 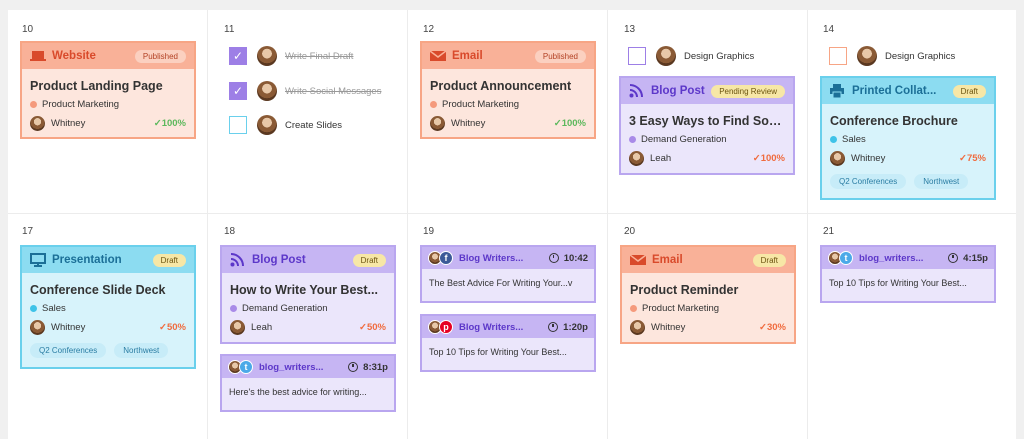 What do you see at coordinates (501, 86) in the screenshot?
I see `card-title: Product Announcement` at bounding box center [501, 86].